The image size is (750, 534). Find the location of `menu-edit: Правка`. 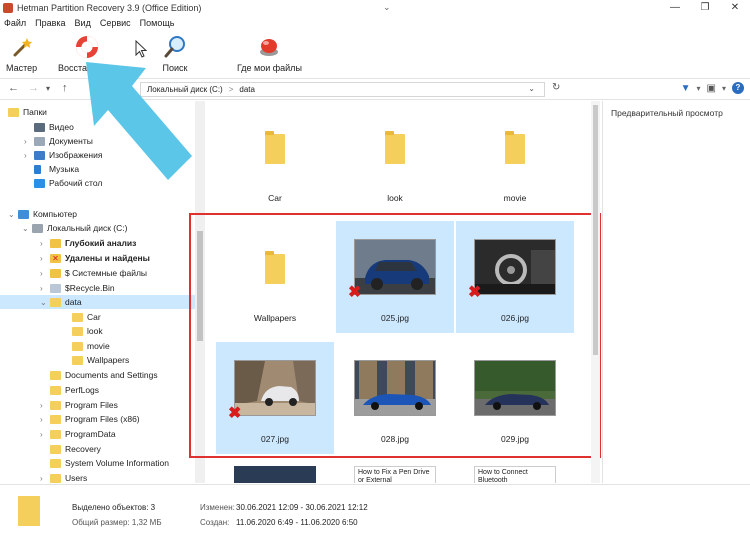

menu-edit: Правка is located at coordinates (50, 23).